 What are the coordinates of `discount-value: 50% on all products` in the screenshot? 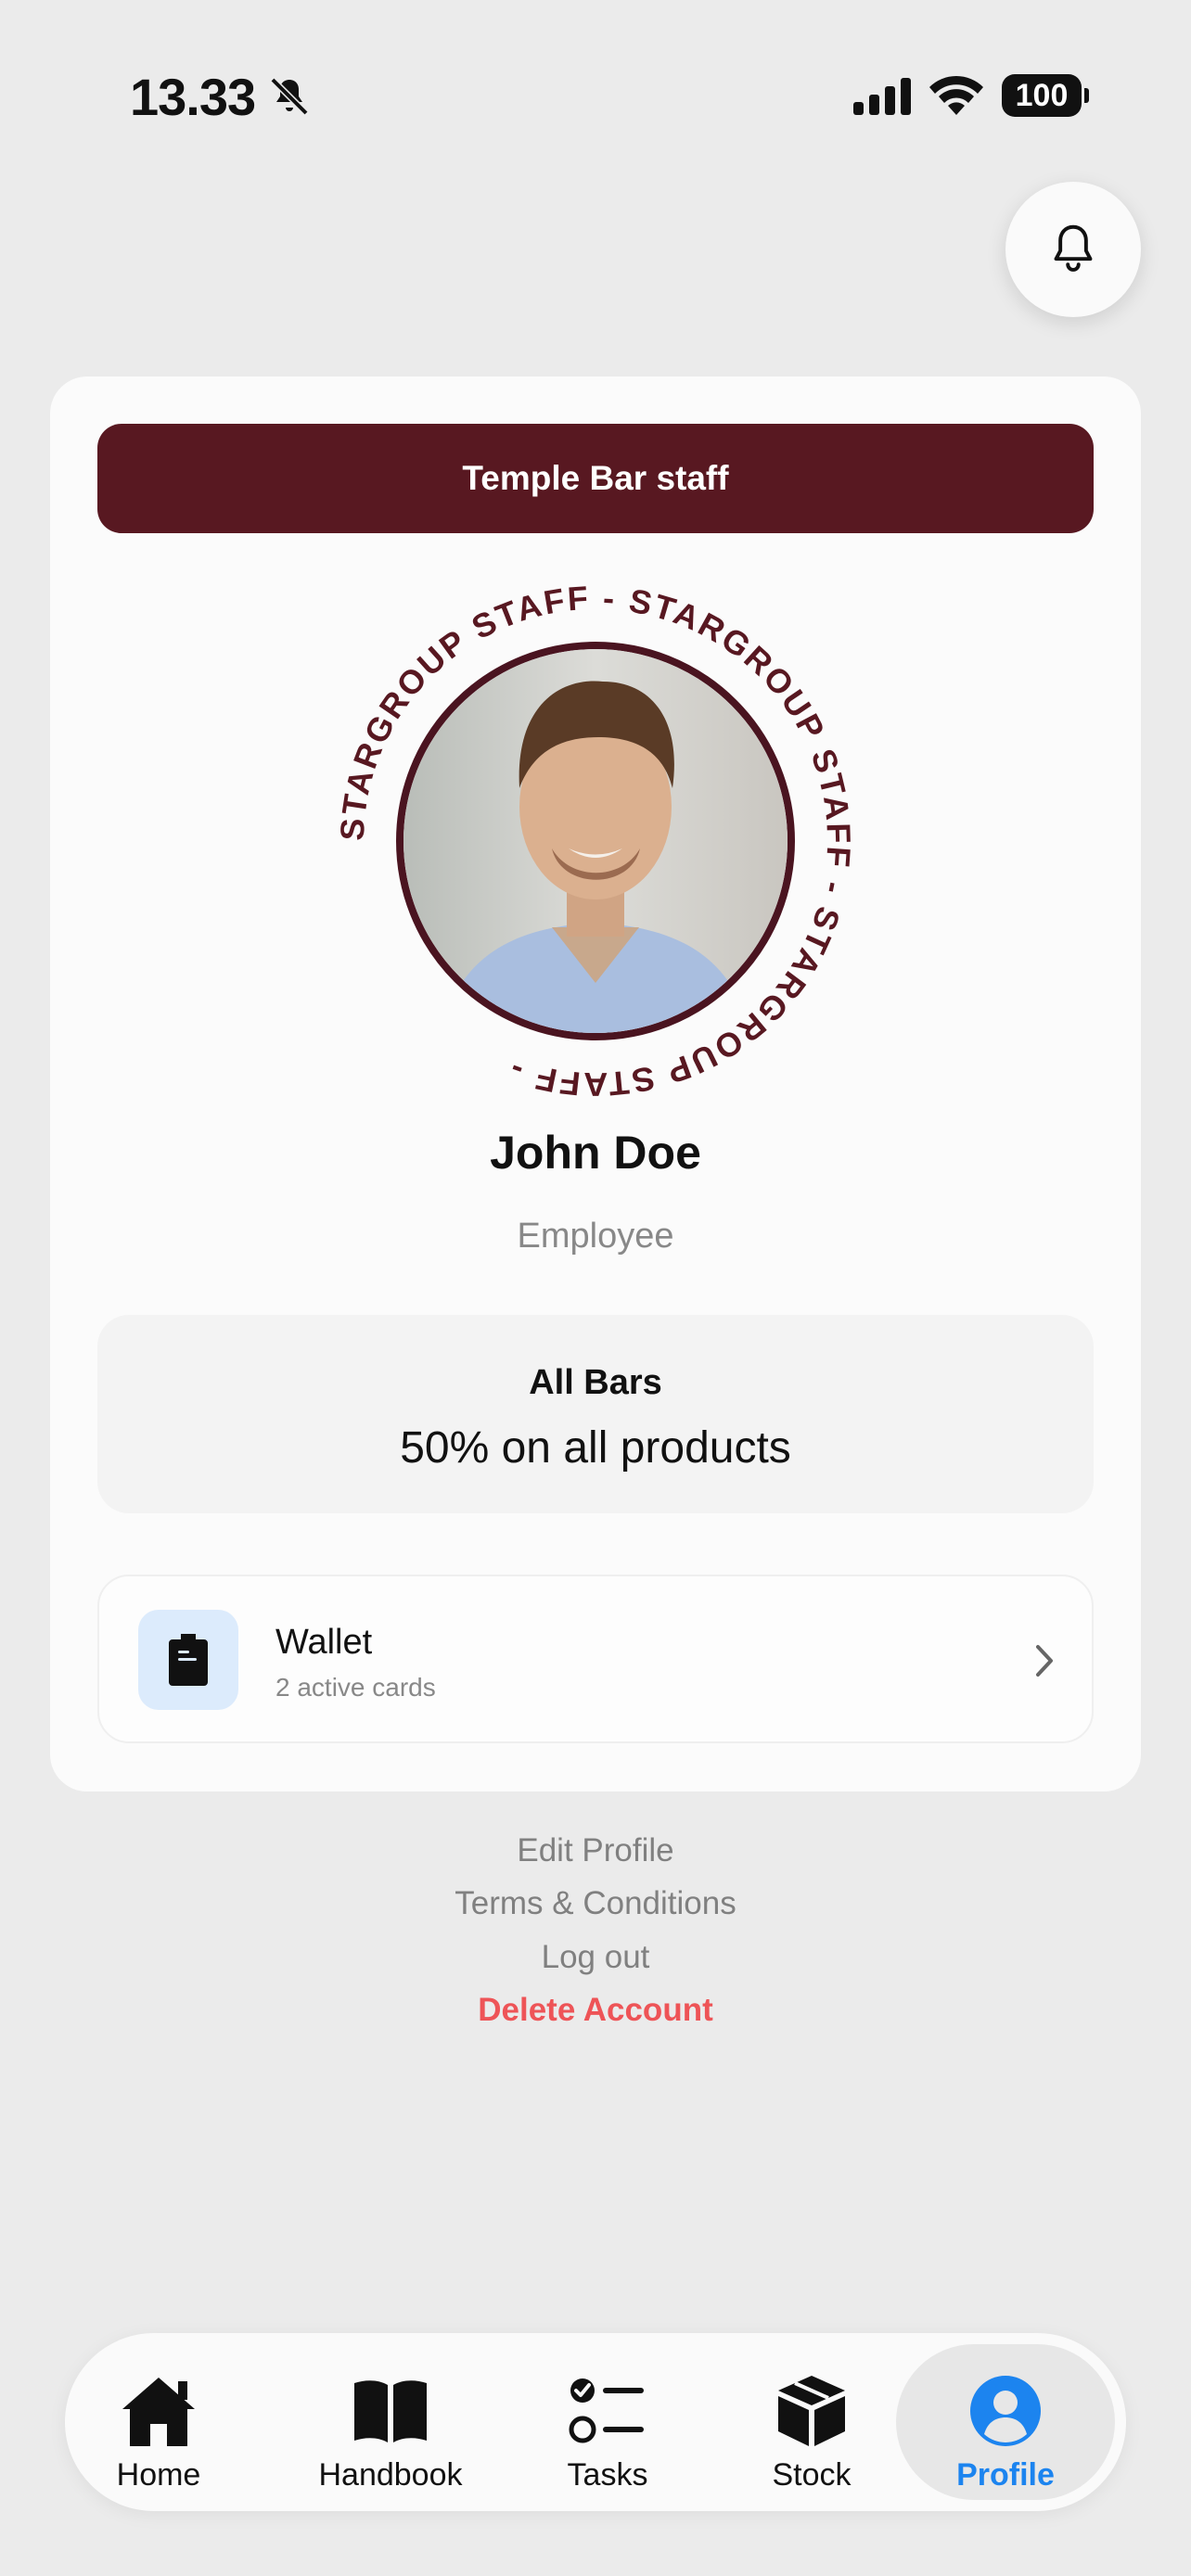 It's located at (595, 1448).